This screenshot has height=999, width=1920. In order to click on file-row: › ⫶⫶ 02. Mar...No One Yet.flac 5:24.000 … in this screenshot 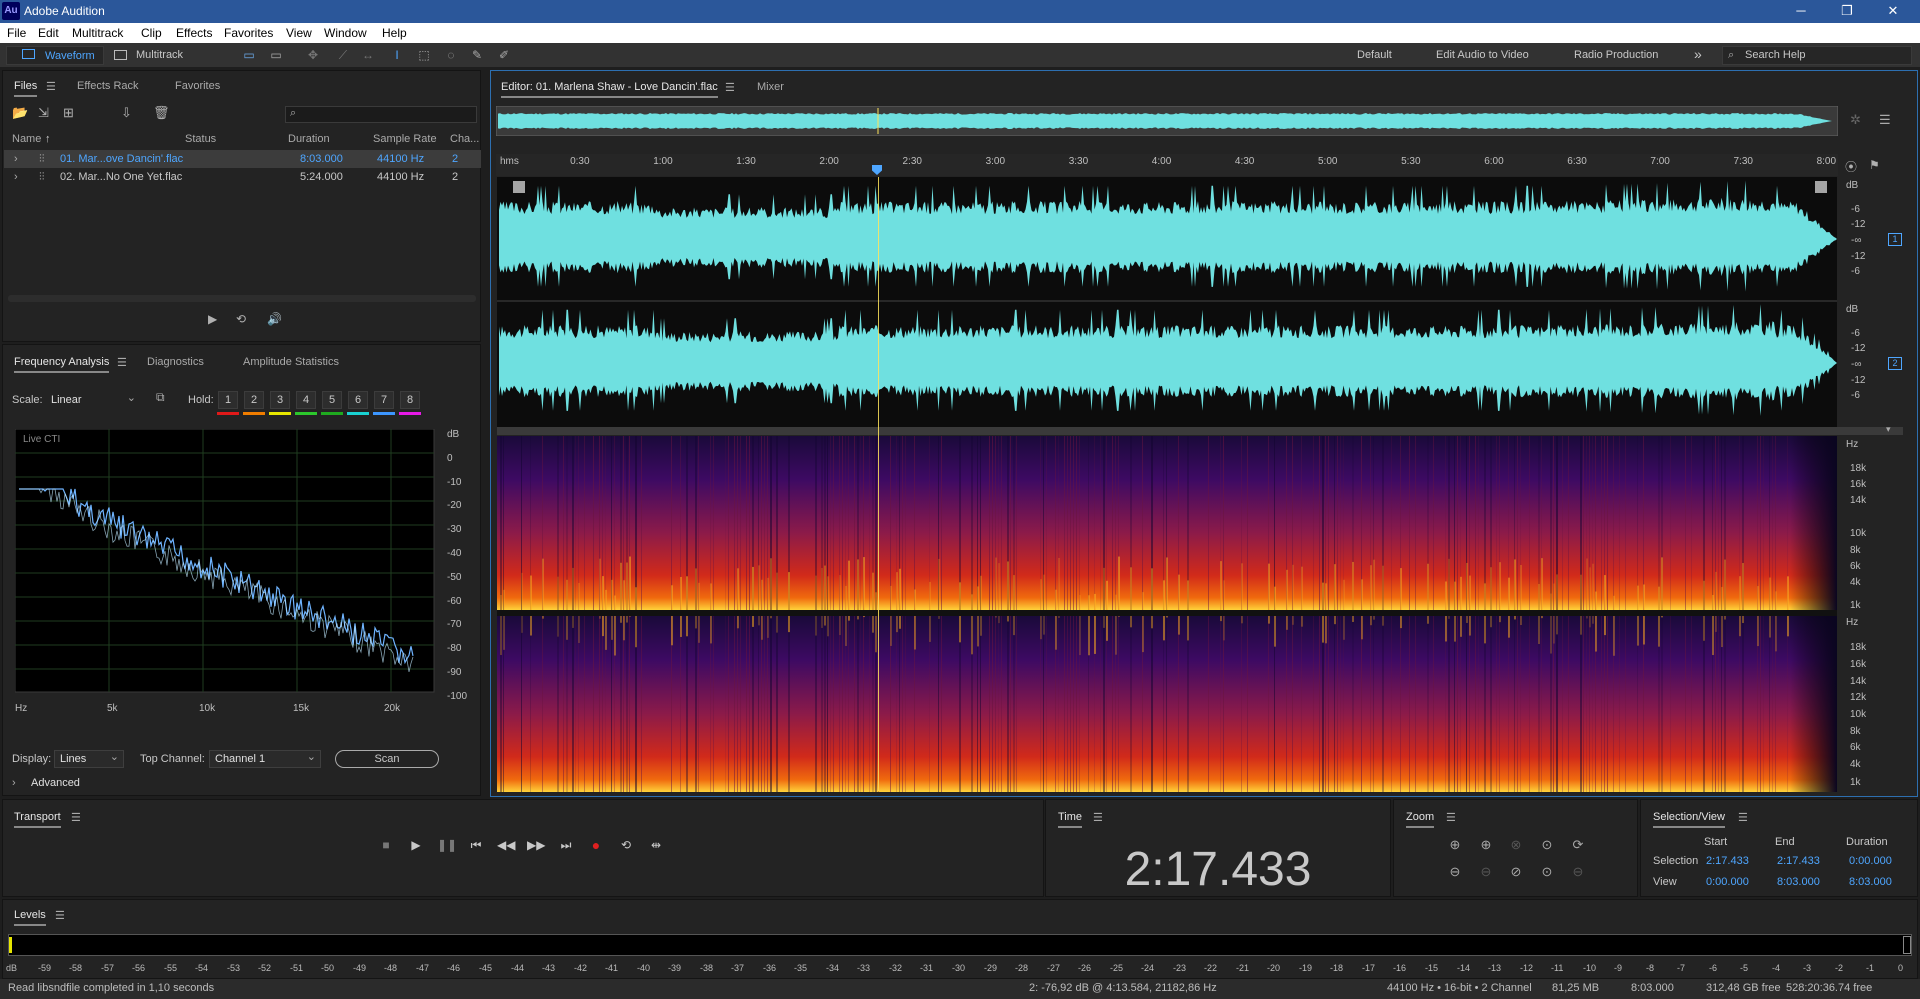, I will do `click(242, 177)`.